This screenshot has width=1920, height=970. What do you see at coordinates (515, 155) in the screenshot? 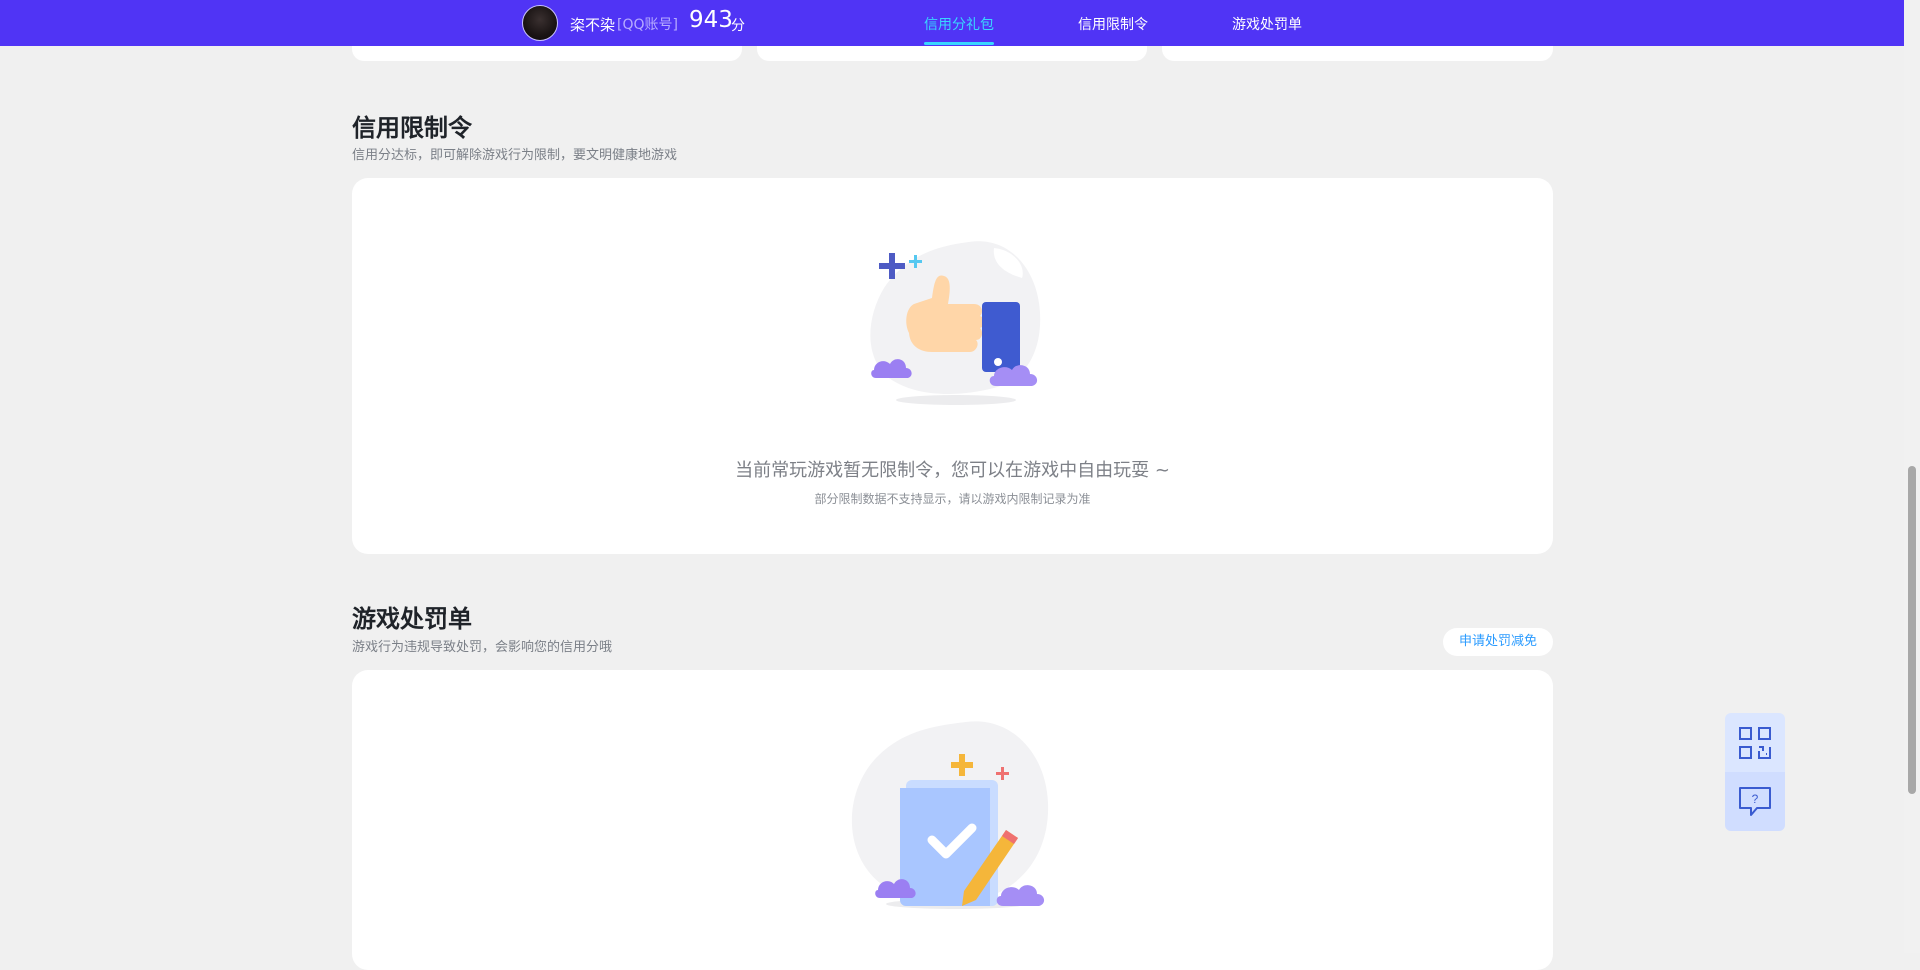
I see `restriction-section-subtitle: 信用分达标，即可解除游戏行为限制，要文明健康地游戏` at bounding box center [515, 155].